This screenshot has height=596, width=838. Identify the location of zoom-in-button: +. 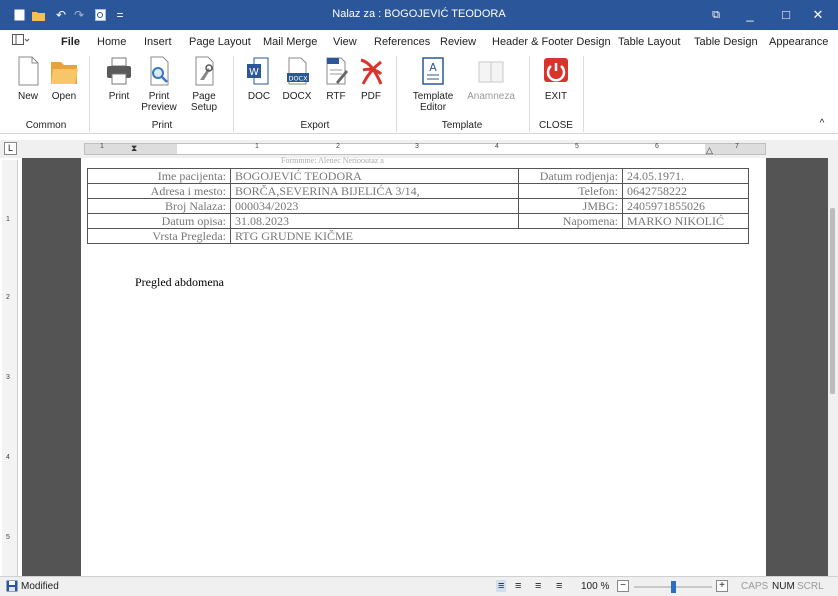
(722, 586).